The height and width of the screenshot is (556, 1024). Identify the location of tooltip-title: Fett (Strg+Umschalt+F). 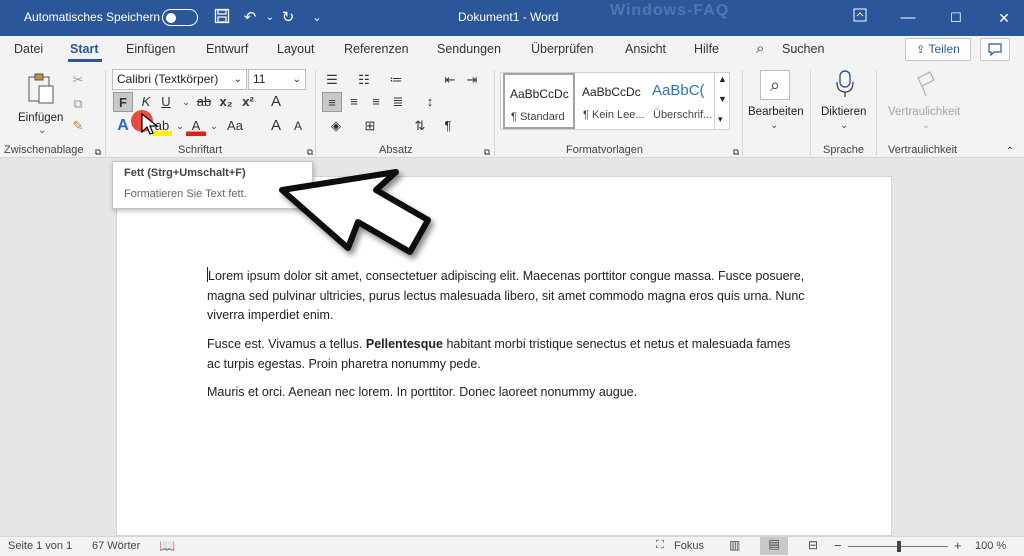
(185, 173).